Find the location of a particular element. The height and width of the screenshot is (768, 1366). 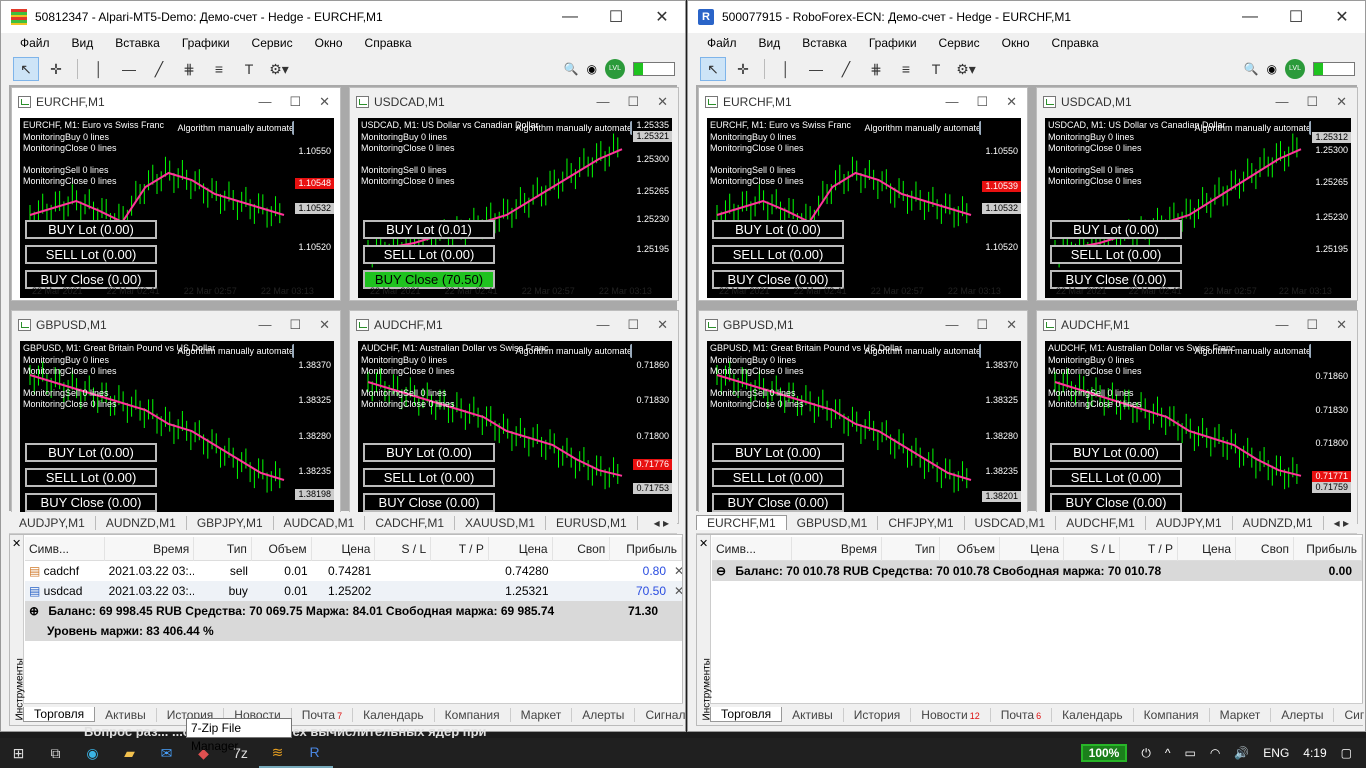

file-explorer-icon: ▰ is located at coordinates (129, 753).